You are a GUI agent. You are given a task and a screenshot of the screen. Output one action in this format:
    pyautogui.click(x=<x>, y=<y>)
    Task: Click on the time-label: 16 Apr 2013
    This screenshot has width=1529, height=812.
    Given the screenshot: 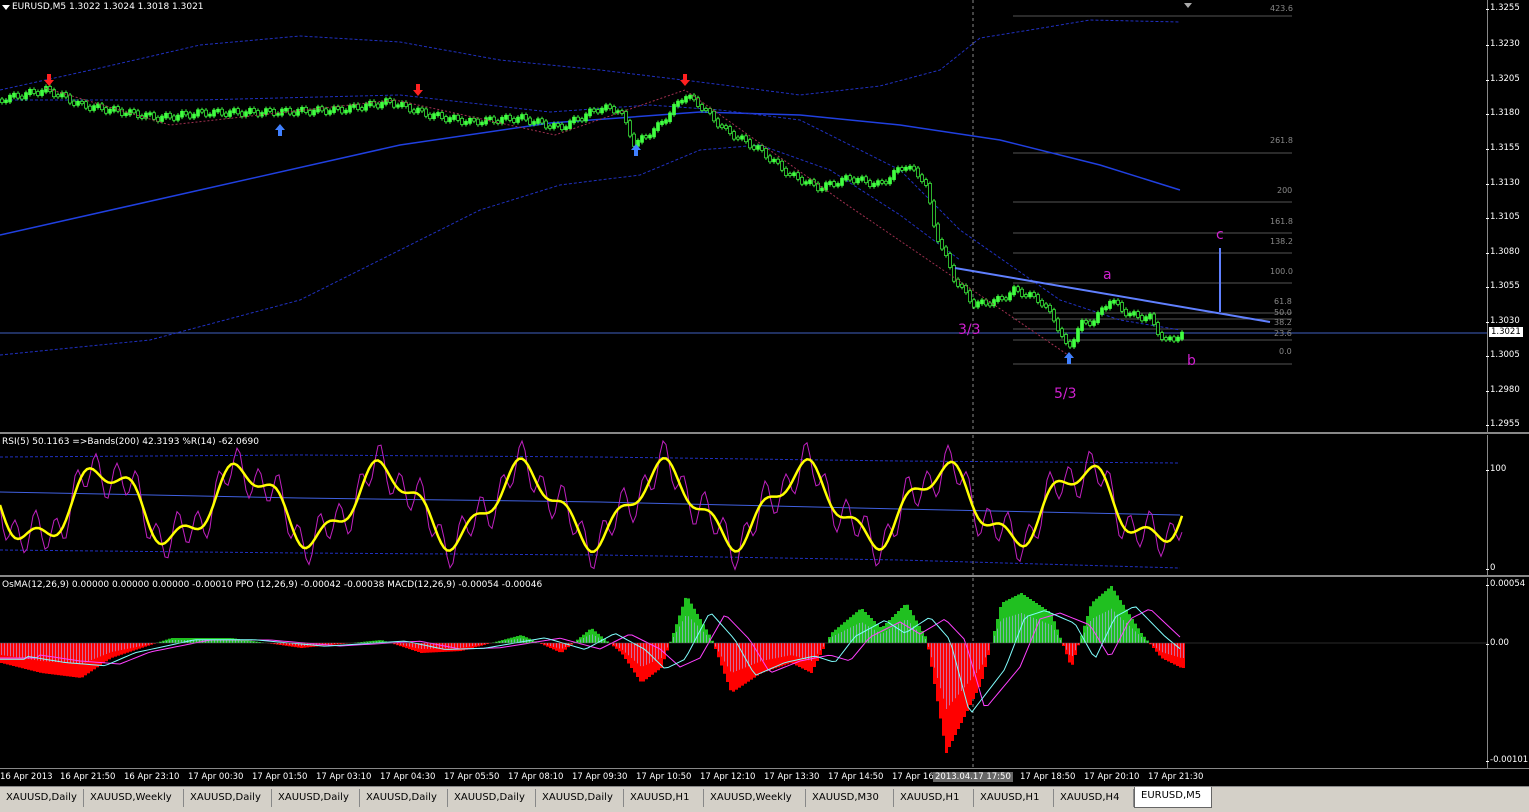 What is the action you would take?
    pyautogui.click(x=26, y=777)
    